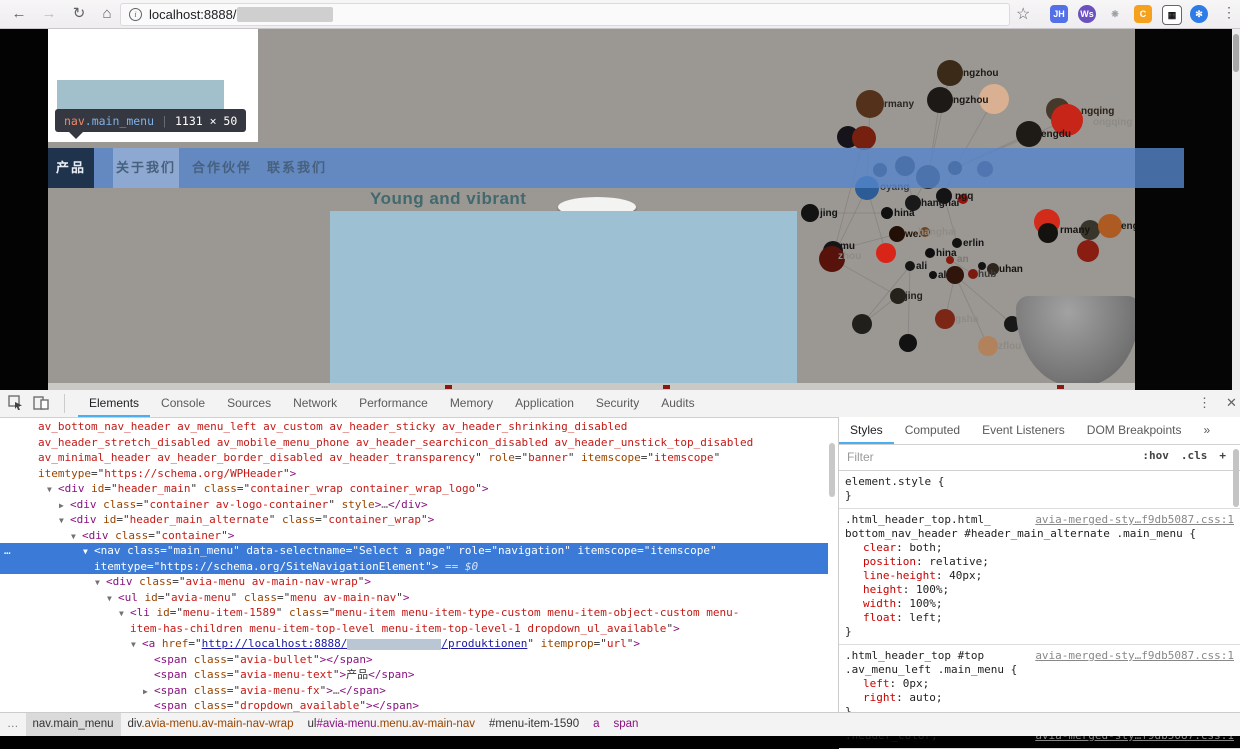 Image resolution: width=1240 pixels, height=749 pixels. I want to click on svg-text: hina, so click(904, 213).